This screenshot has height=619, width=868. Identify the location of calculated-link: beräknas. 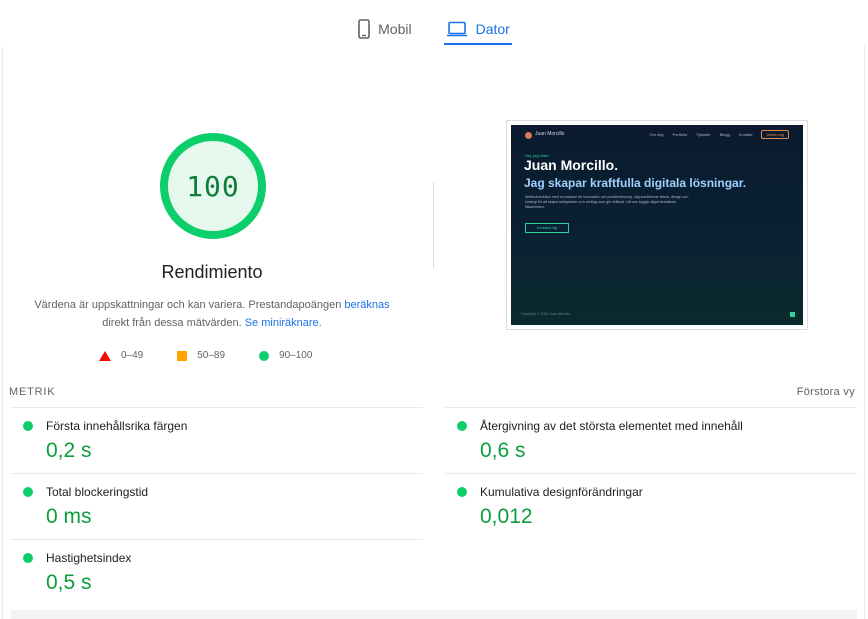
(366, 305).